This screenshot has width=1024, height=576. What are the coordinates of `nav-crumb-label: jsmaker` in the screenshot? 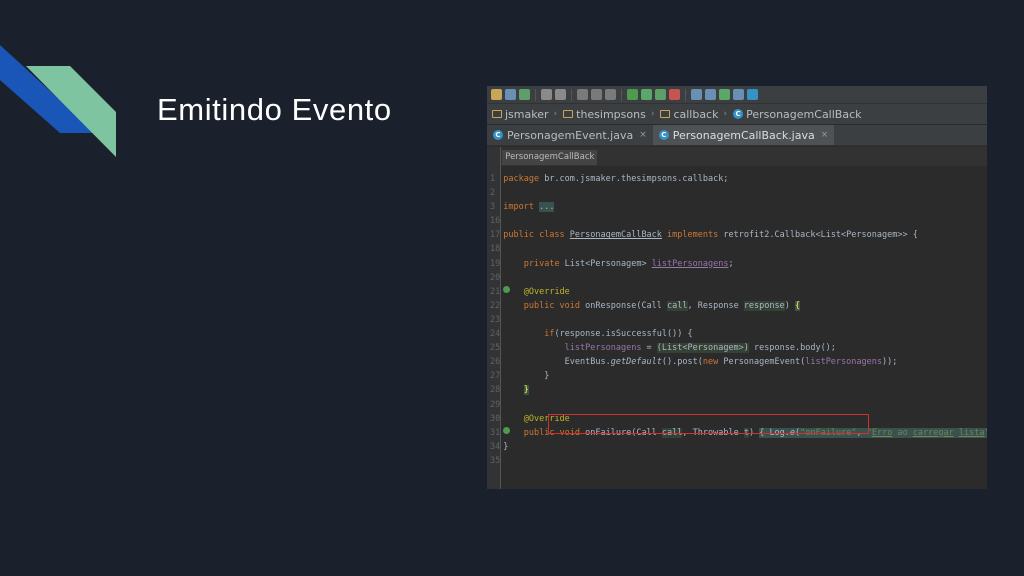 It's located at (527, 114).